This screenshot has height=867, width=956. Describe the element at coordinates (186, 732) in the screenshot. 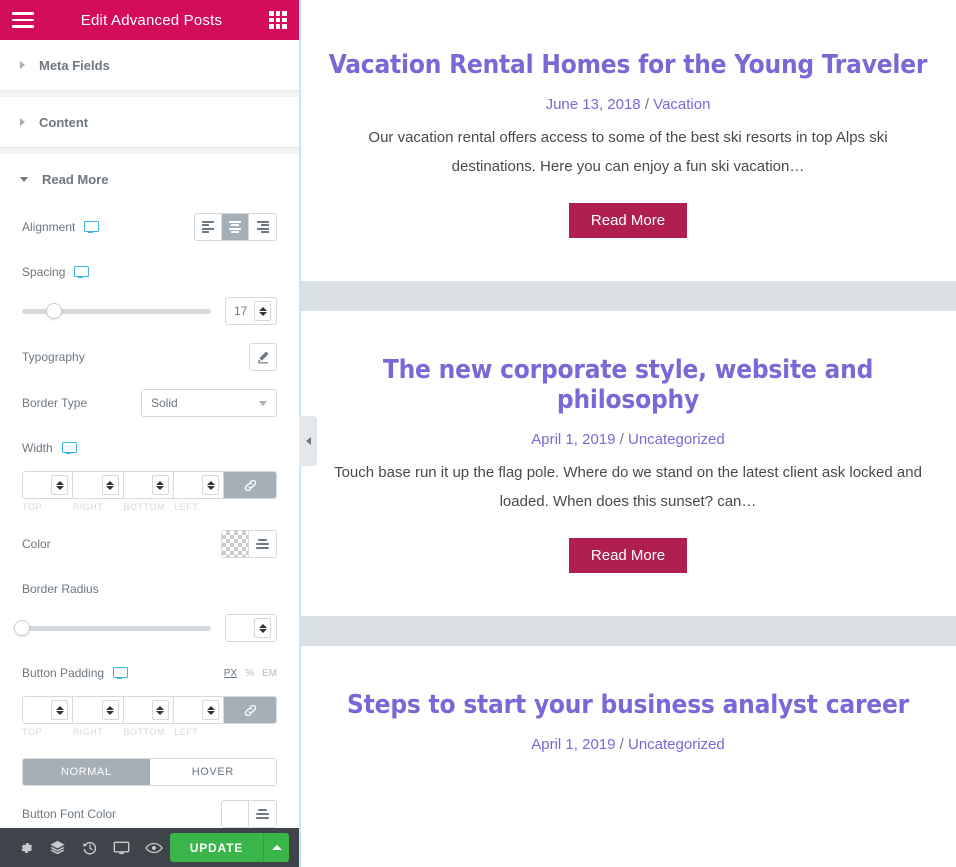

I see `padding-label-left: LEFT` at that location.